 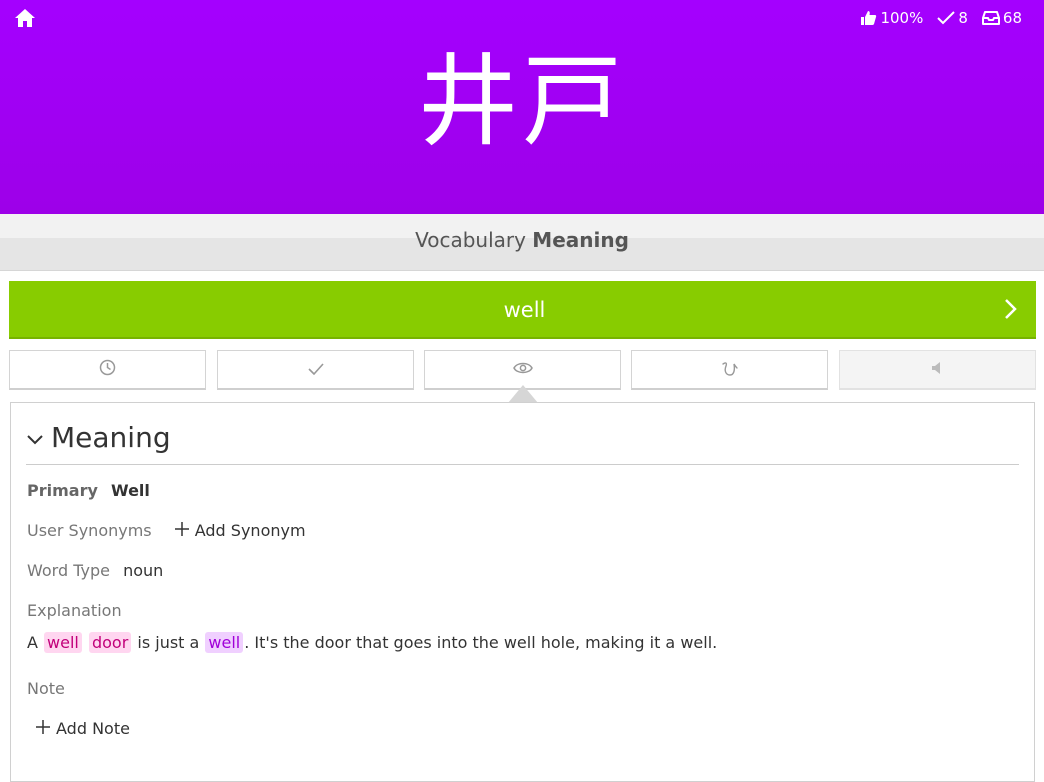 What do you see at coordinates (522, 443) in the screenshot?
I see `meaning-section-header: Meaning` at bounding box center [522, 443].